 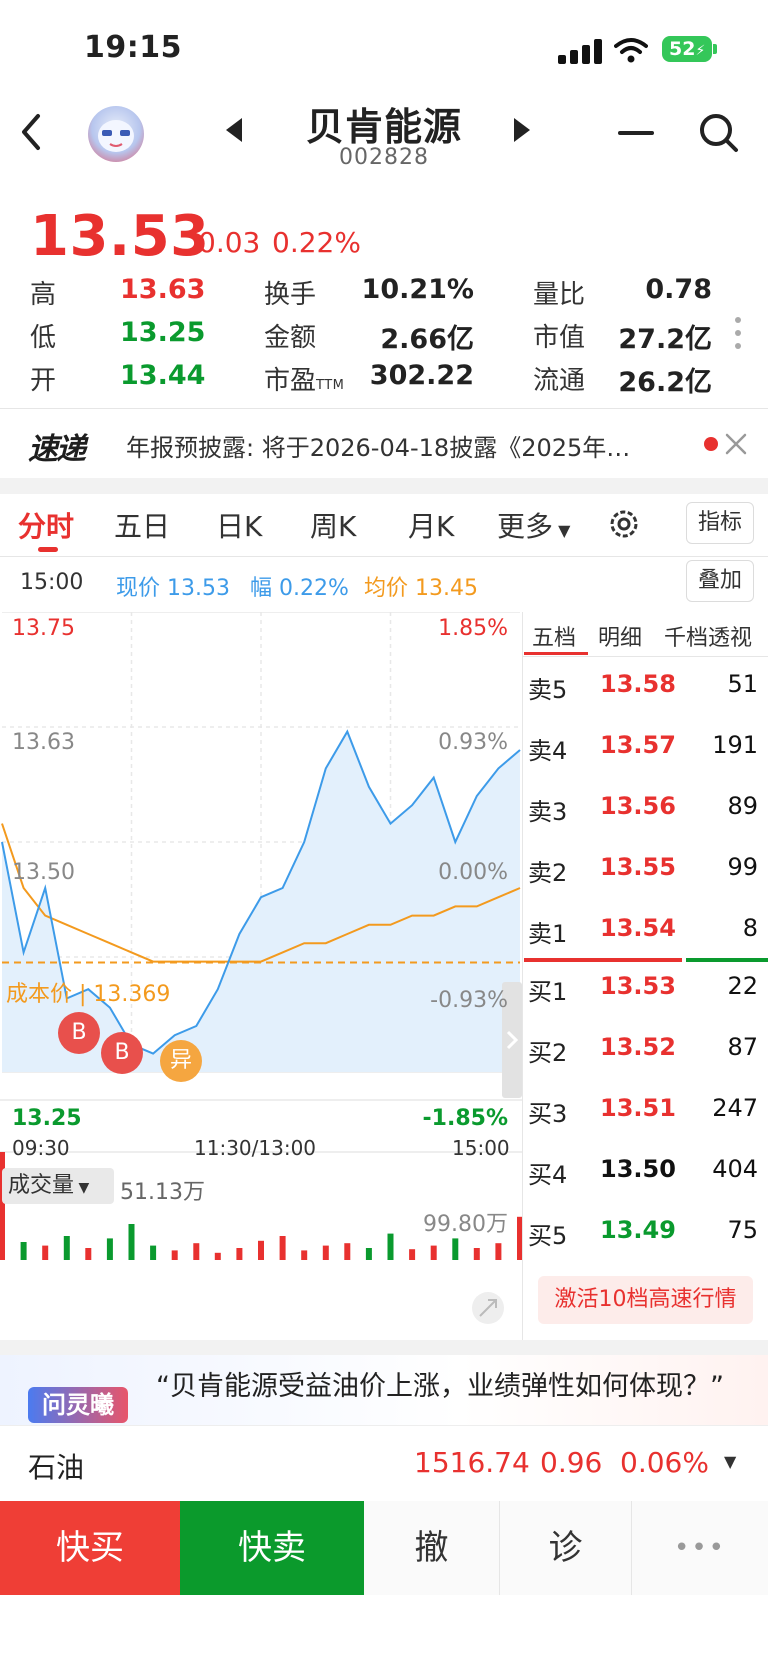 I want to click on tab-daily-k: 日K, so click(x=239, y=525).